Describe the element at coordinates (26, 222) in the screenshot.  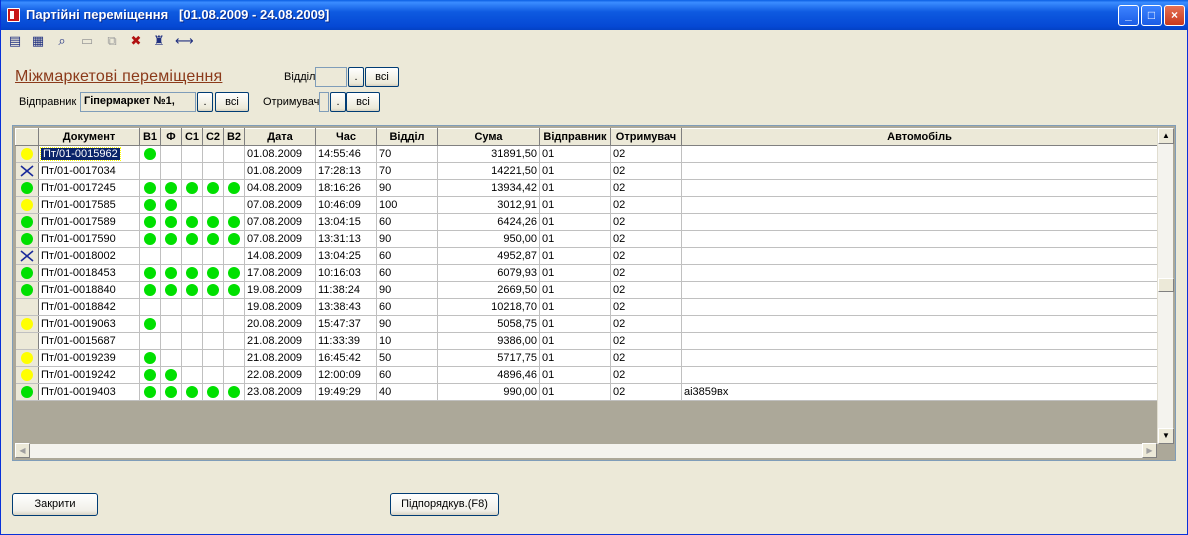
I see `green-status-dot-icon` at that location.